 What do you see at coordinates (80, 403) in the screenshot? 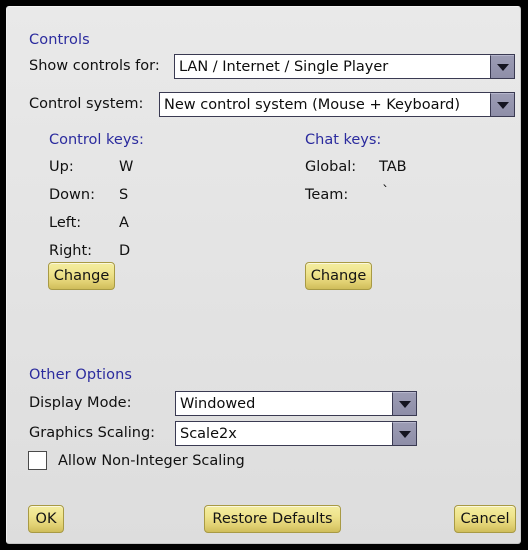
I see `display-mode-label: Display Mode:` at bounding box center [80, 403].